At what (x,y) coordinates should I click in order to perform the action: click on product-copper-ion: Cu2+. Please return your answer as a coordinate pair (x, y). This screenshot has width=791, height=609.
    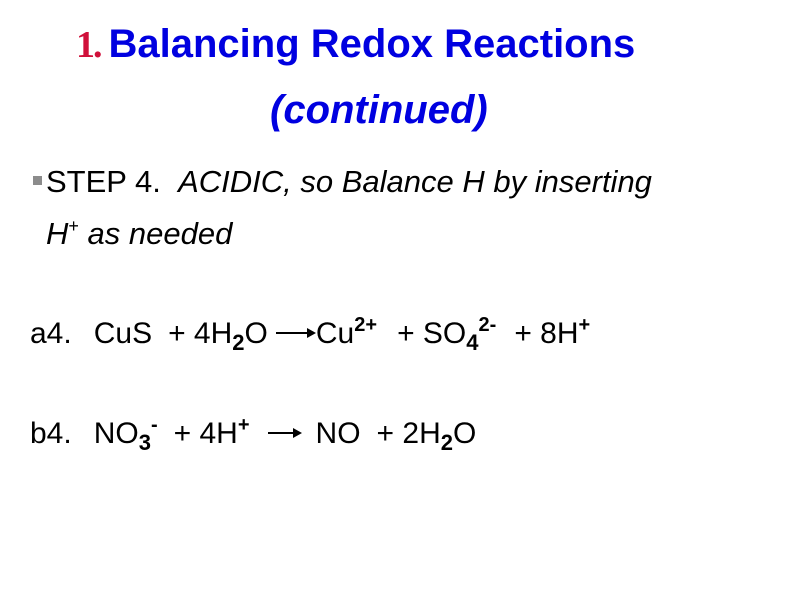
    Looking at the image, I should click on (346, 332).